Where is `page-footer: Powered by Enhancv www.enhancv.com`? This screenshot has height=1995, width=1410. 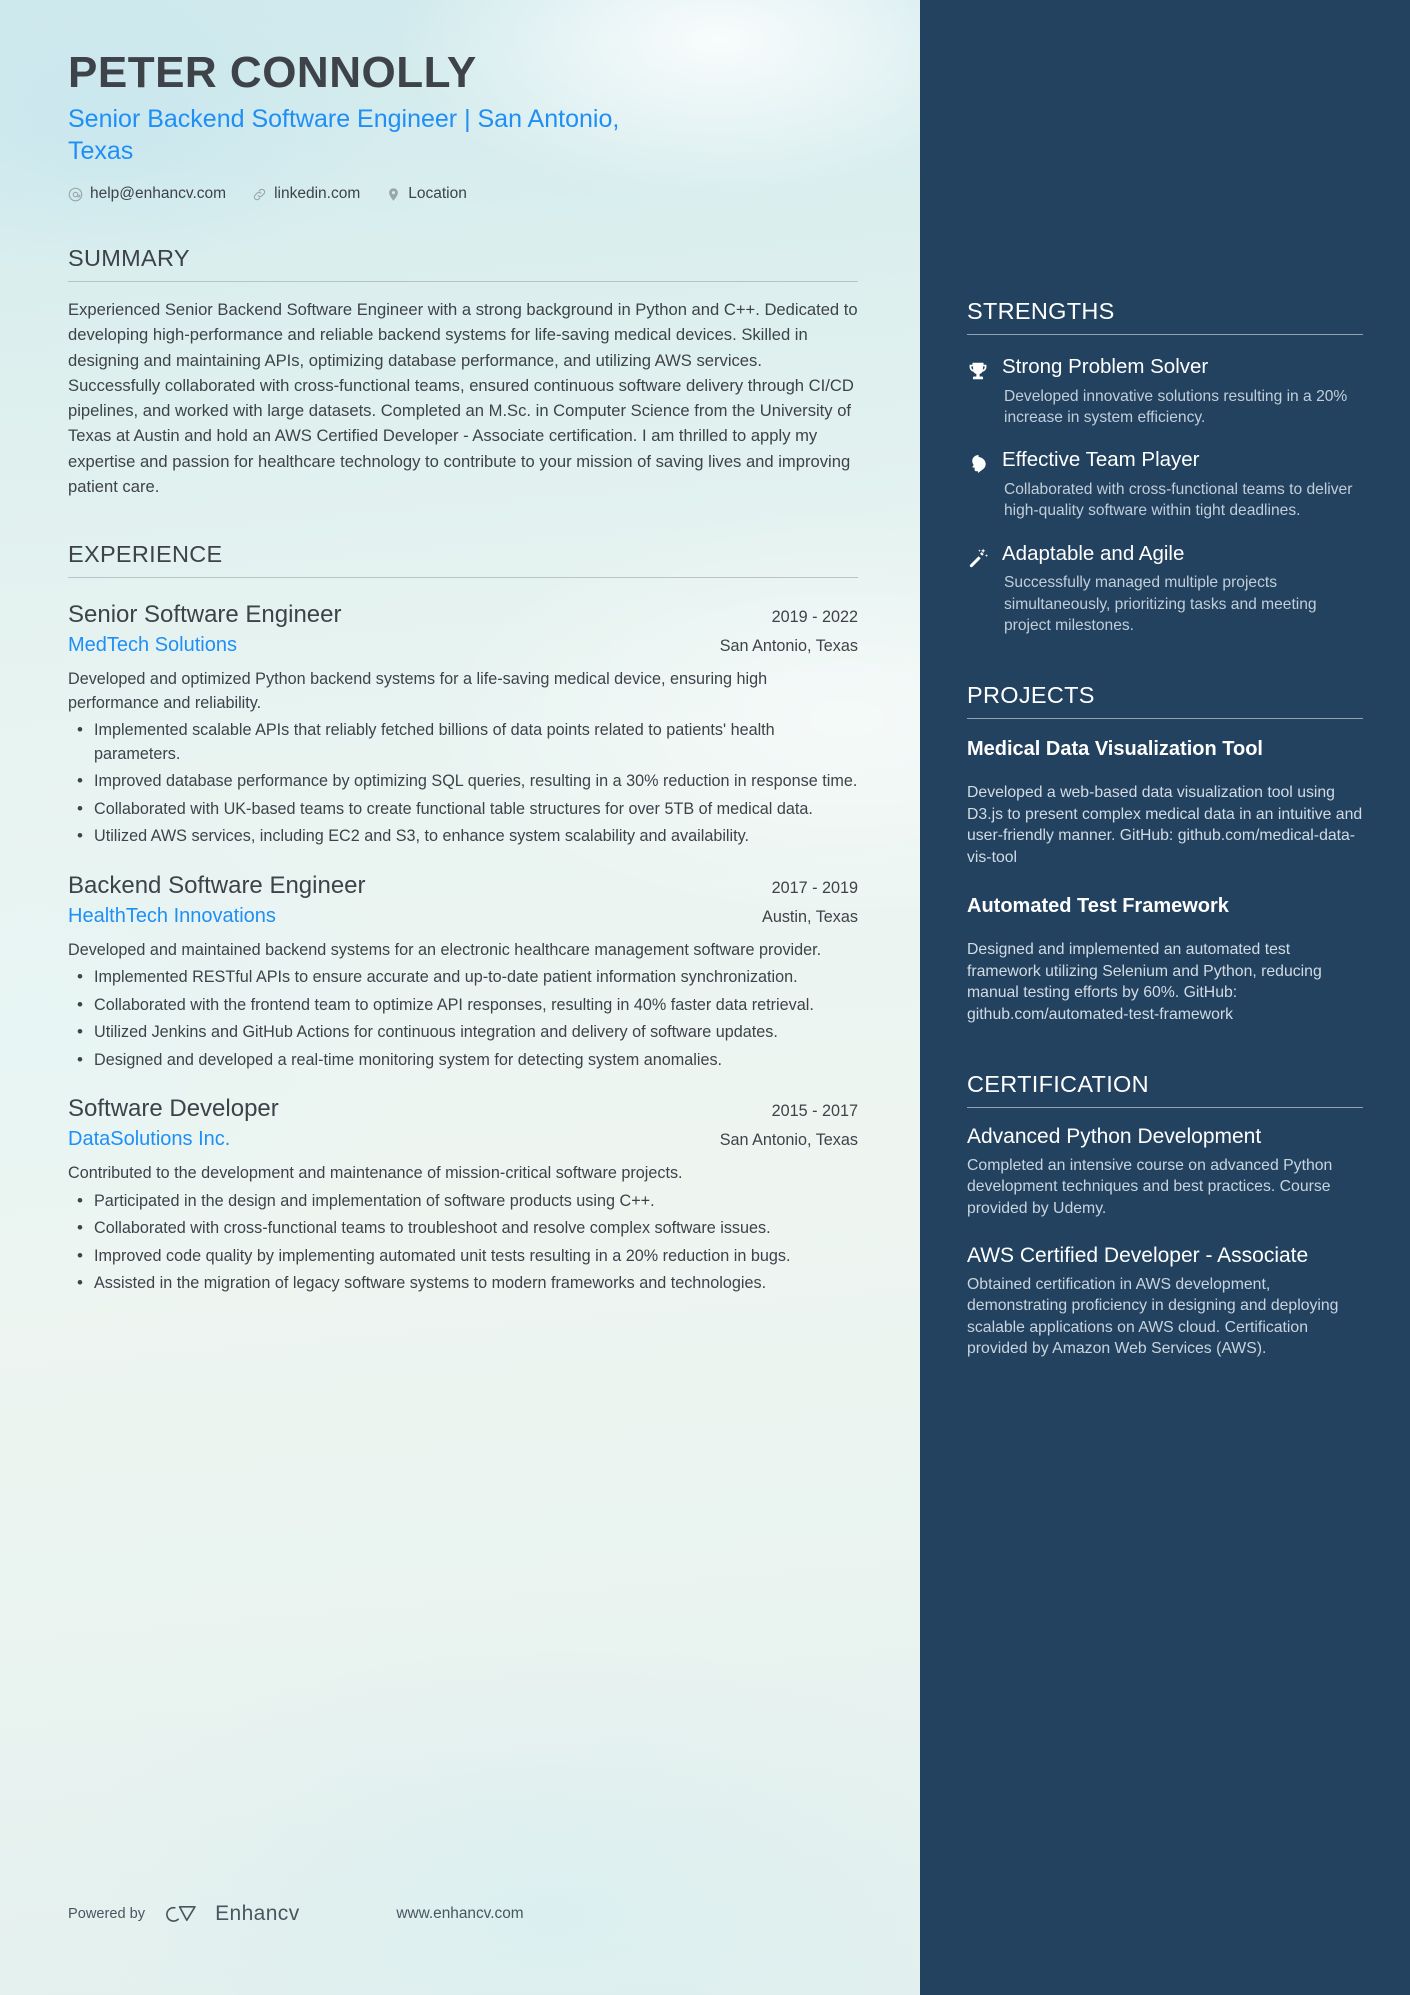
page-footer: Powered by Enhancv www.enhancv.com is located at coordinates (460, 1914).